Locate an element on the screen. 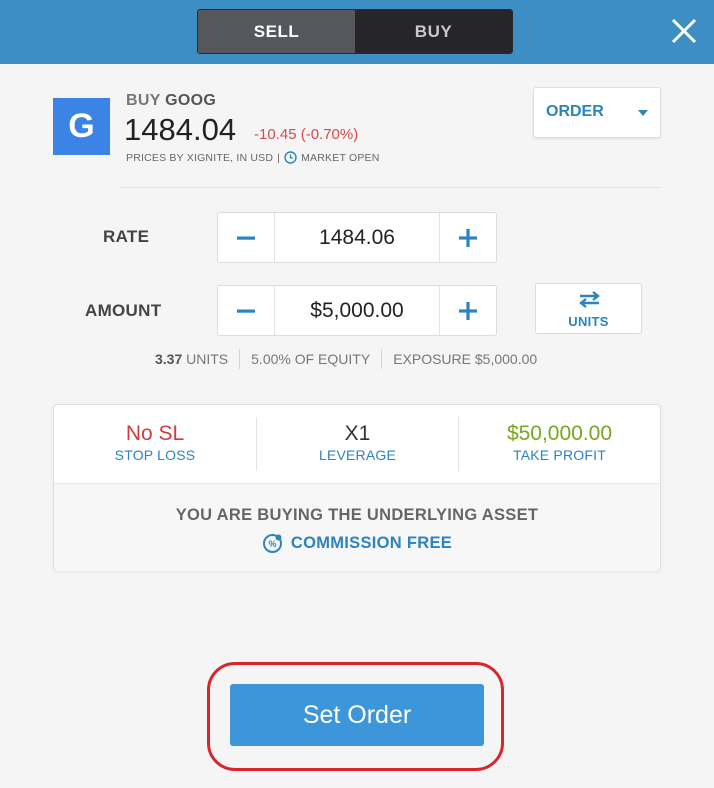 This screenshot has width=714, height=788. rate-increase-button is located at coordinates (468, 237).